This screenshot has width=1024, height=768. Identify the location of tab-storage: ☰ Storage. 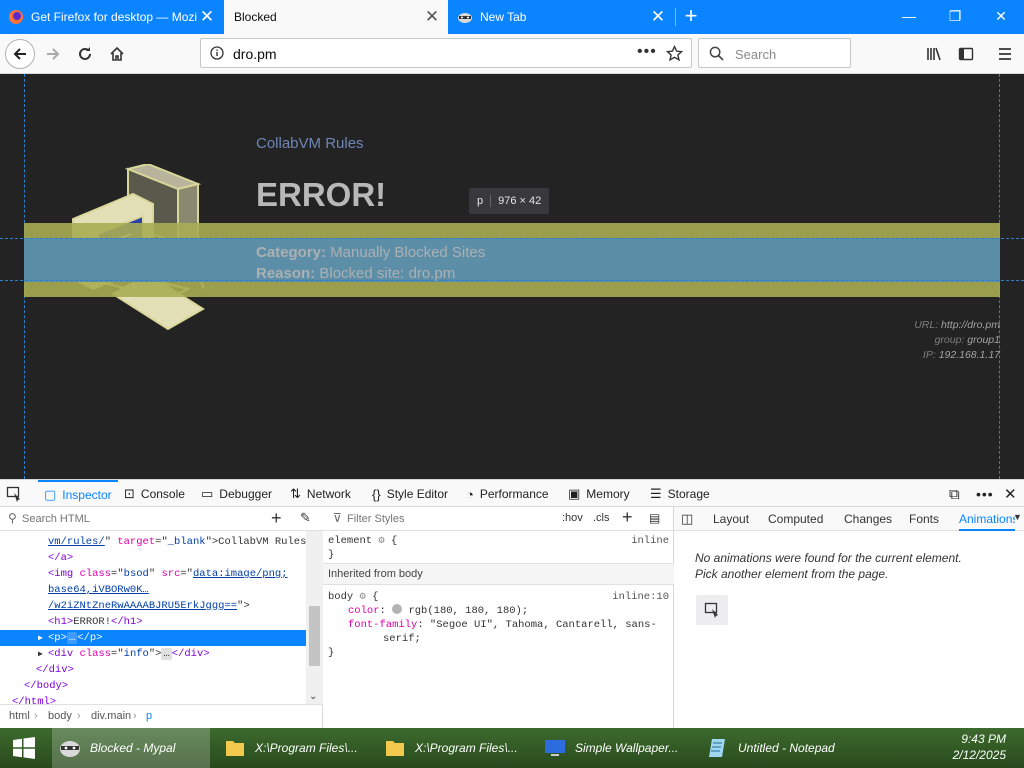
(680, 494).